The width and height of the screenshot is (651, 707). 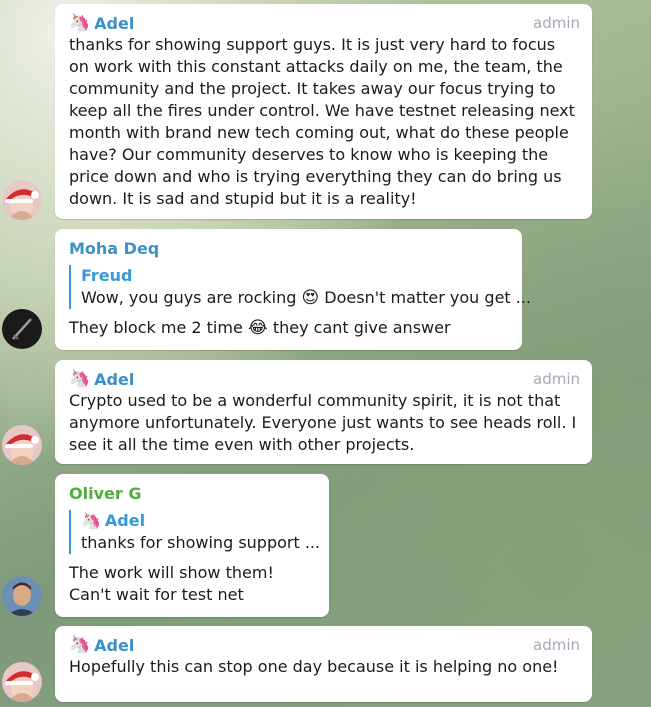 I want to click on reply-text-before: Wow, you guys are rocking, so click(x=191, y=297).